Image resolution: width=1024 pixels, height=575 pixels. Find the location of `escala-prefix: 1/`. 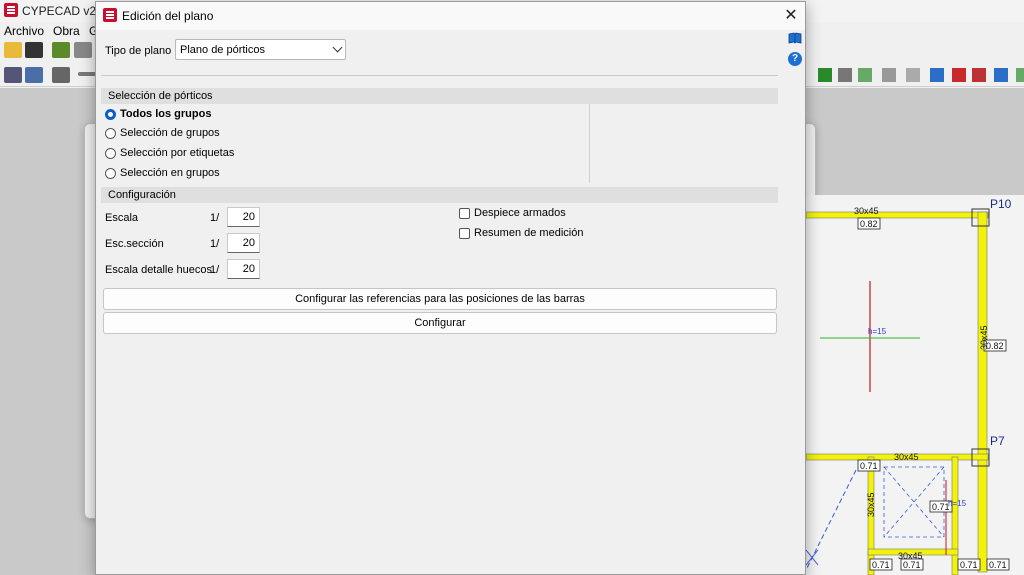

escala-prefix: 1/ is located at coordinates (215, 218).